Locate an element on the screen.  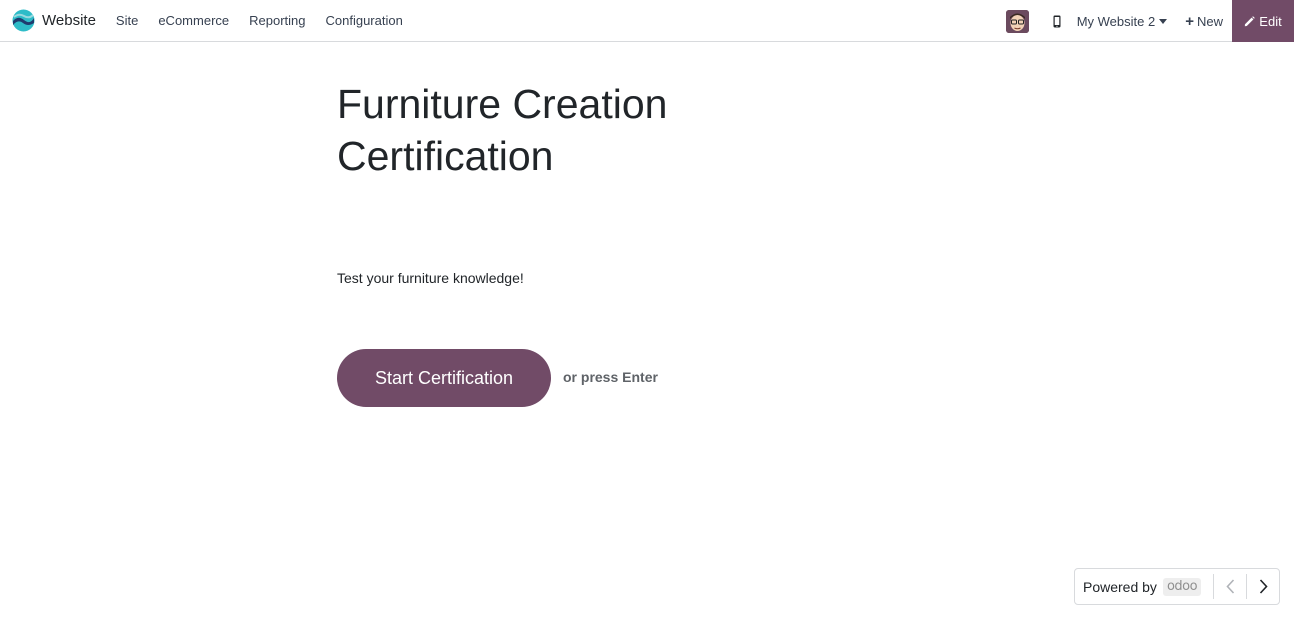
new-button: + New is located at coordinates (1204, 21).